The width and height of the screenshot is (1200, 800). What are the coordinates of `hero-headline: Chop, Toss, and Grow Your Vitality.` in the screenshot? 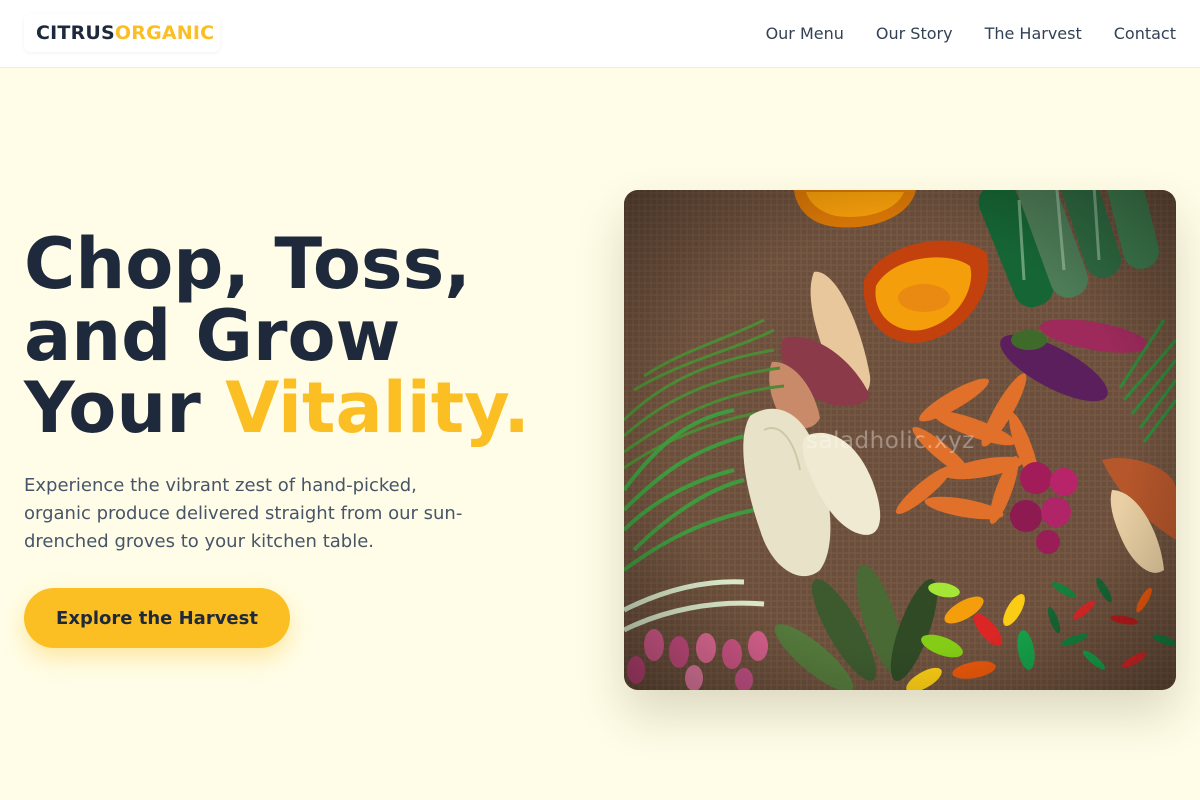 It's located at (304, 336).